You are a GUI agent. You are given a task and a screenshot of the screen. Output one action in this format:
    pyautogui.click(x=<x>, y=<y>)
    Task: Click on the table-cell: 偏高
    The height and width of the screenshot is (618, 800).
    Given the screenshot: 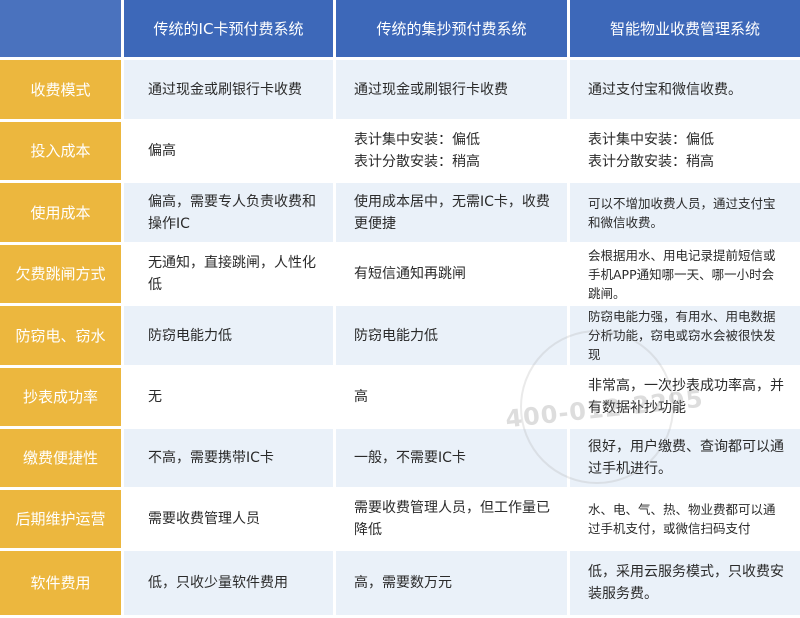 What is the action you would take?
    pyautogui.click(x=230, y=152)
    